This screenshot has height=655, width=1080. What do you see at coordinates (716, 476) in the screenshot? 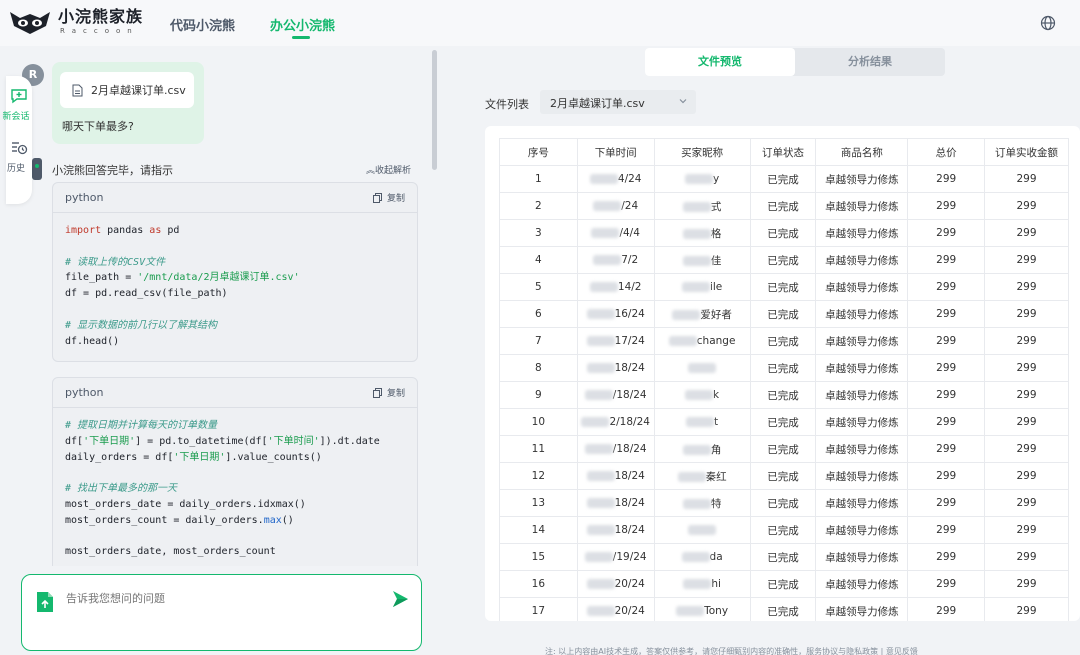
I see `cell-text: 秦红` at bounding box center [716, 476].